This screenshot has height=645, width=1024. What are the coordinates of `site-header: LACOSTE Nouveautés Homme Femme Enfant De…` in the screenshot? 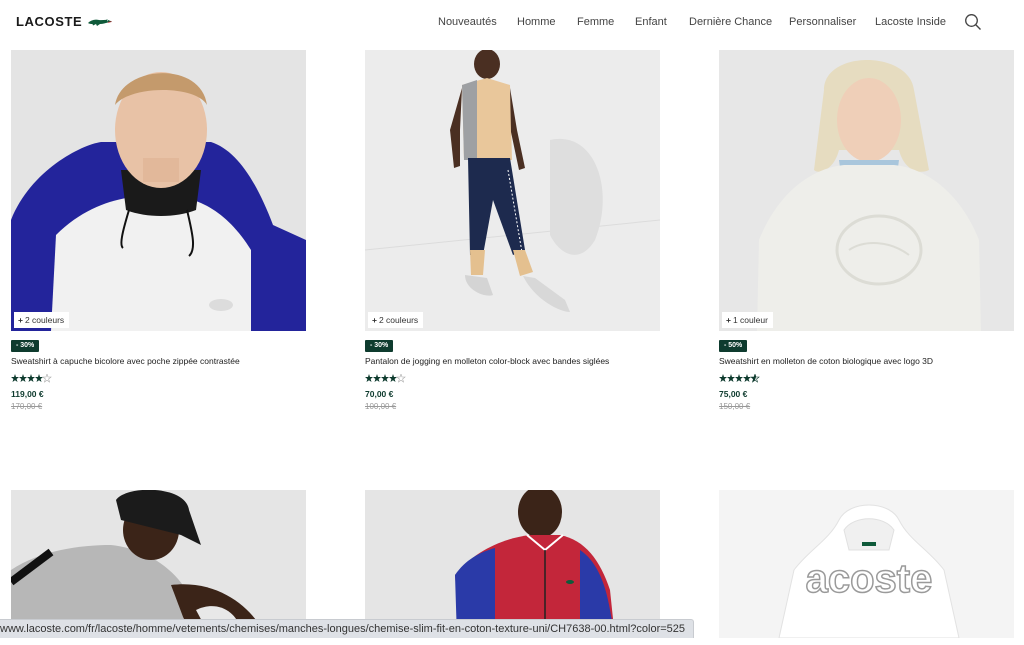 It's located at (512, 22).